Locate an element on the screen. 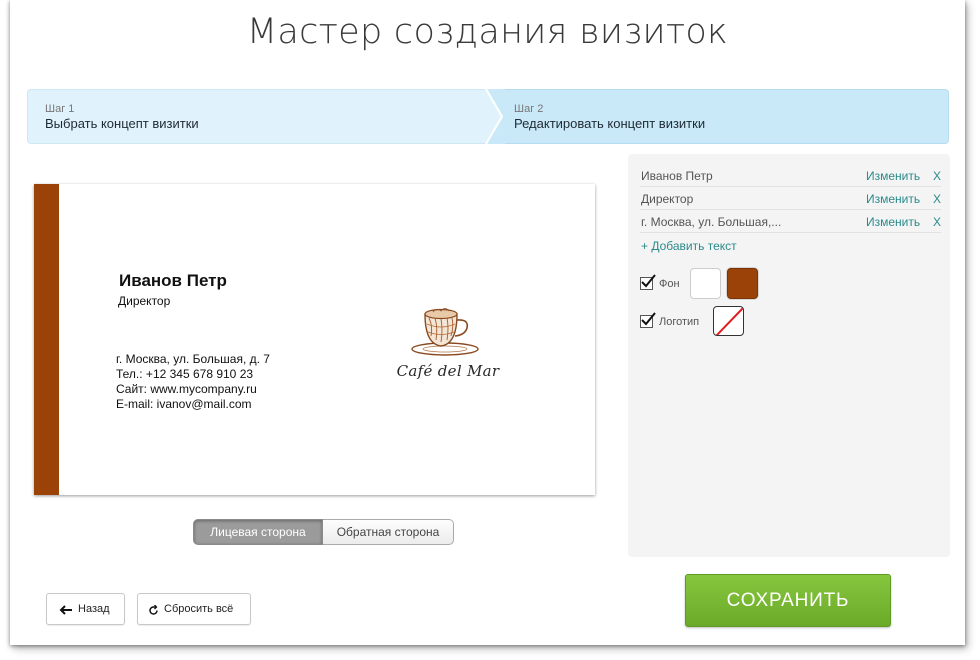 The image size is (980, 660). card-site: Сайт: www.mycompany.ru is located at coordinates (186, 389).